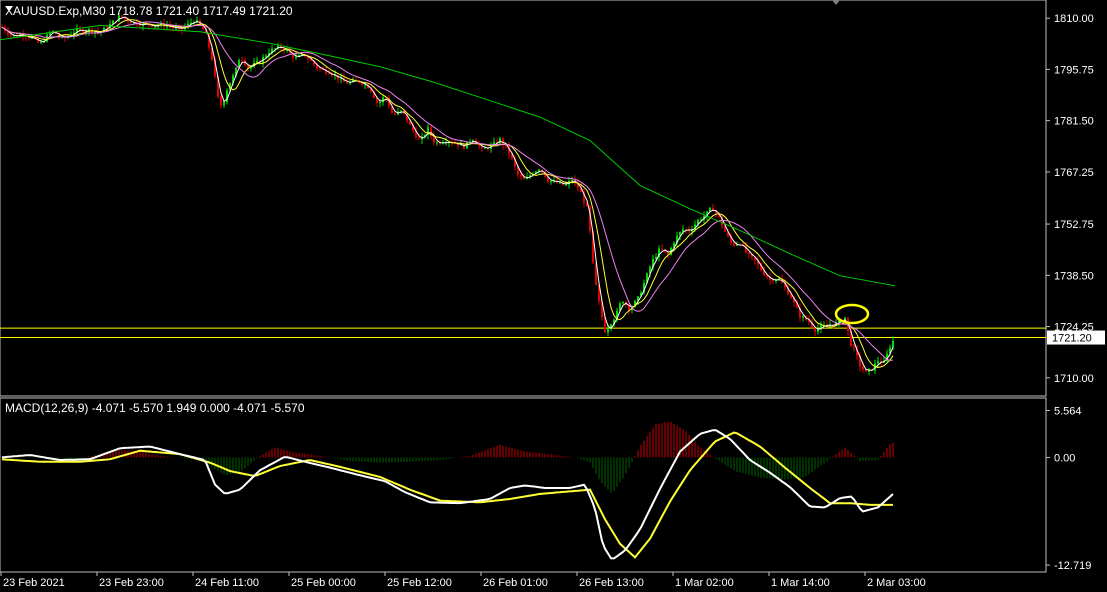  What do you see at coordinates (1064, 459) in the screenshot?
I see `macd-tick-label: 0.00` at bounding box center [1064, 459].